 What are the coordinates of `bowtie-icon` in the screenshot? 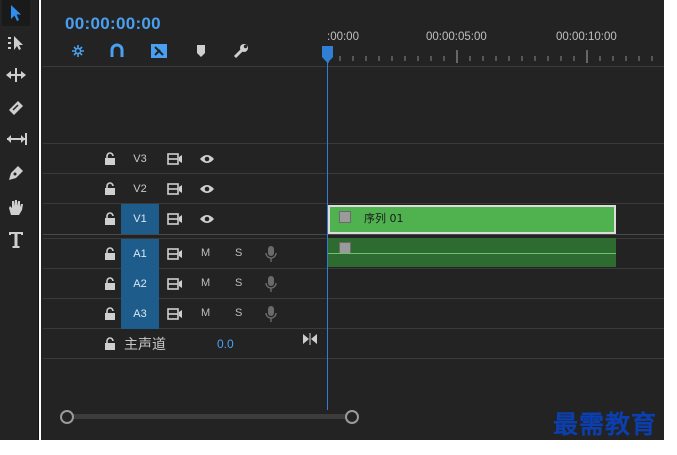 It's located at (310, 339).